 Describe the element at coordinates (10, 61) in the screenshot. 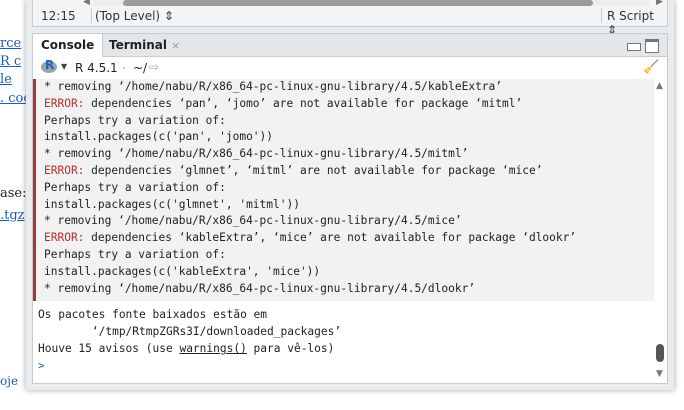

I see `bg-link: R c` at that location.